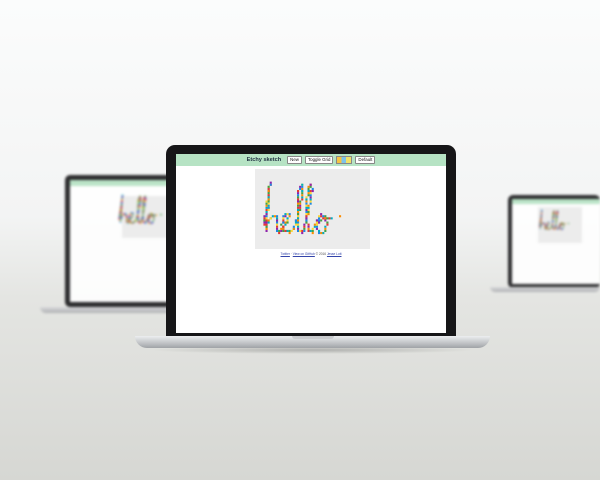 This screenshot has width=600, height=480. I want to click on new-button: New, so click(294, 160).